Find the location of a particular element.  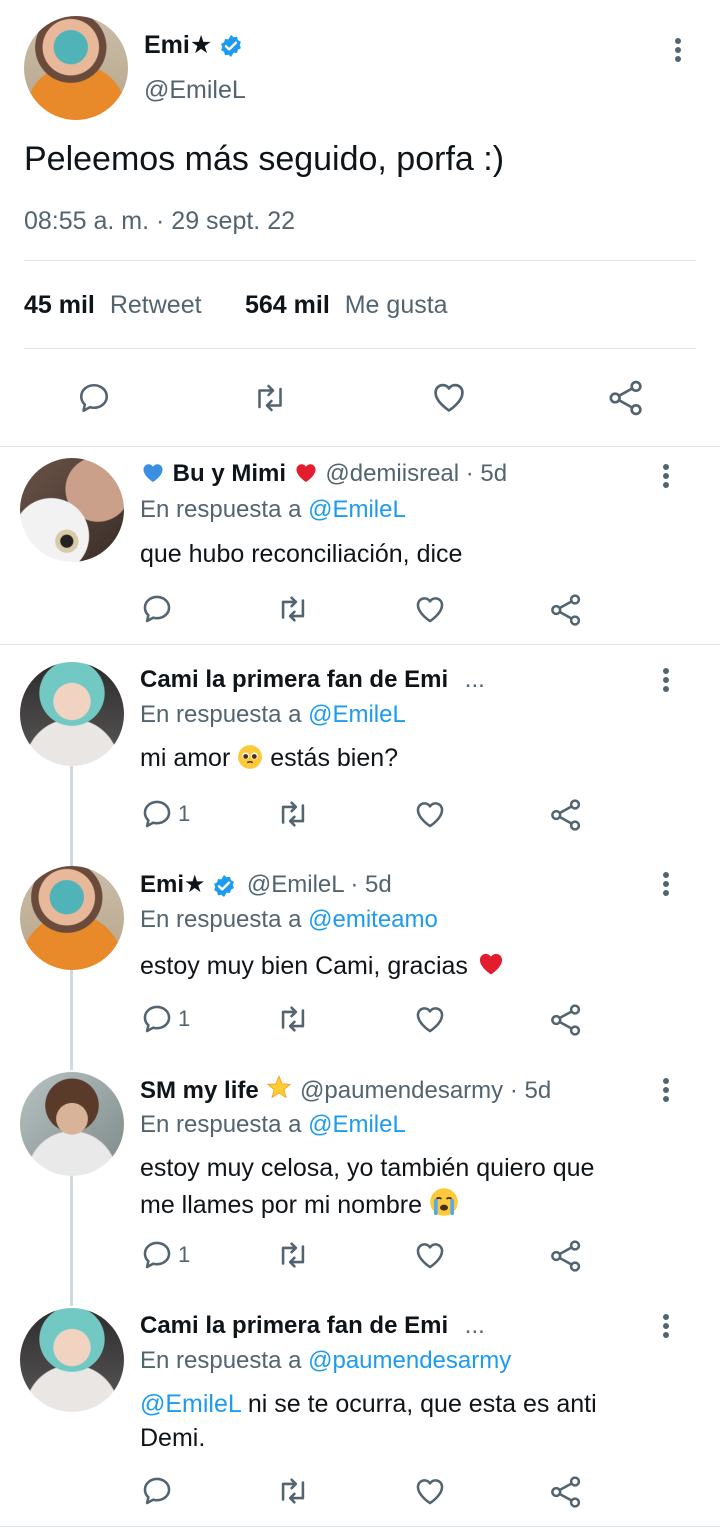

reply-display-name: SM my life is located at coordinates (199, 1090).